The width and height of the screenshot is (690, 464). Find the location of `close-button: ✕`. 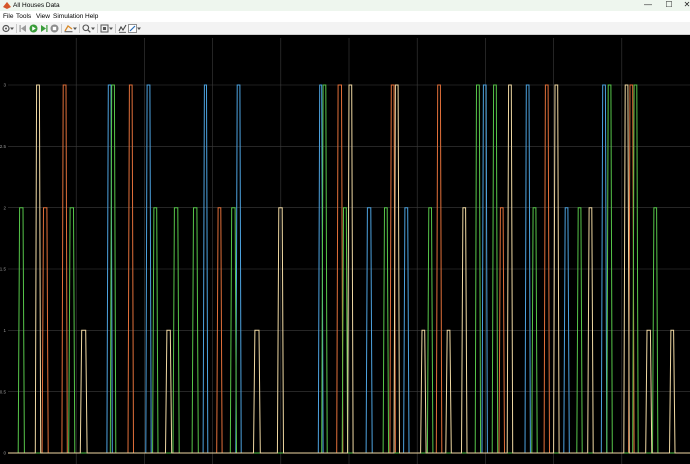

close-button: ✕ is located at coordinates (684, 5).